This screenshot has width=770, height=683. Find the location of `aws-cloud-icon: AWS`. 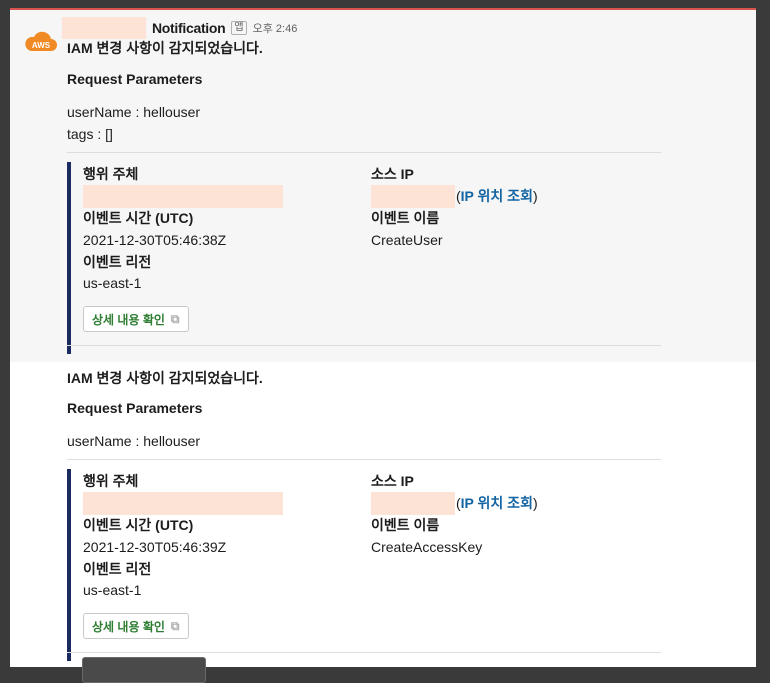

aws-cloud-icon: AWS is located at coordinates (41, 41).